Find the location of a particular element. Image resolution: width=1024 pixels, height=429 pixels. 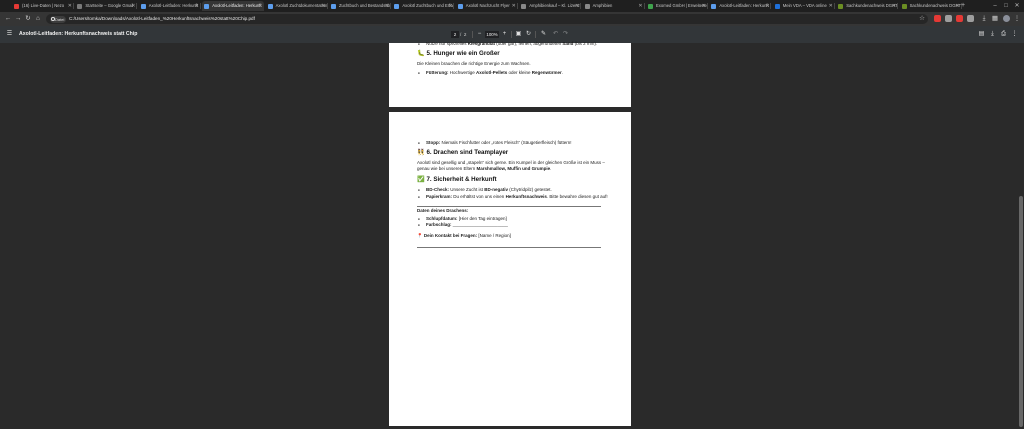

text-bold: Sand is located at coordinates (568, 43).